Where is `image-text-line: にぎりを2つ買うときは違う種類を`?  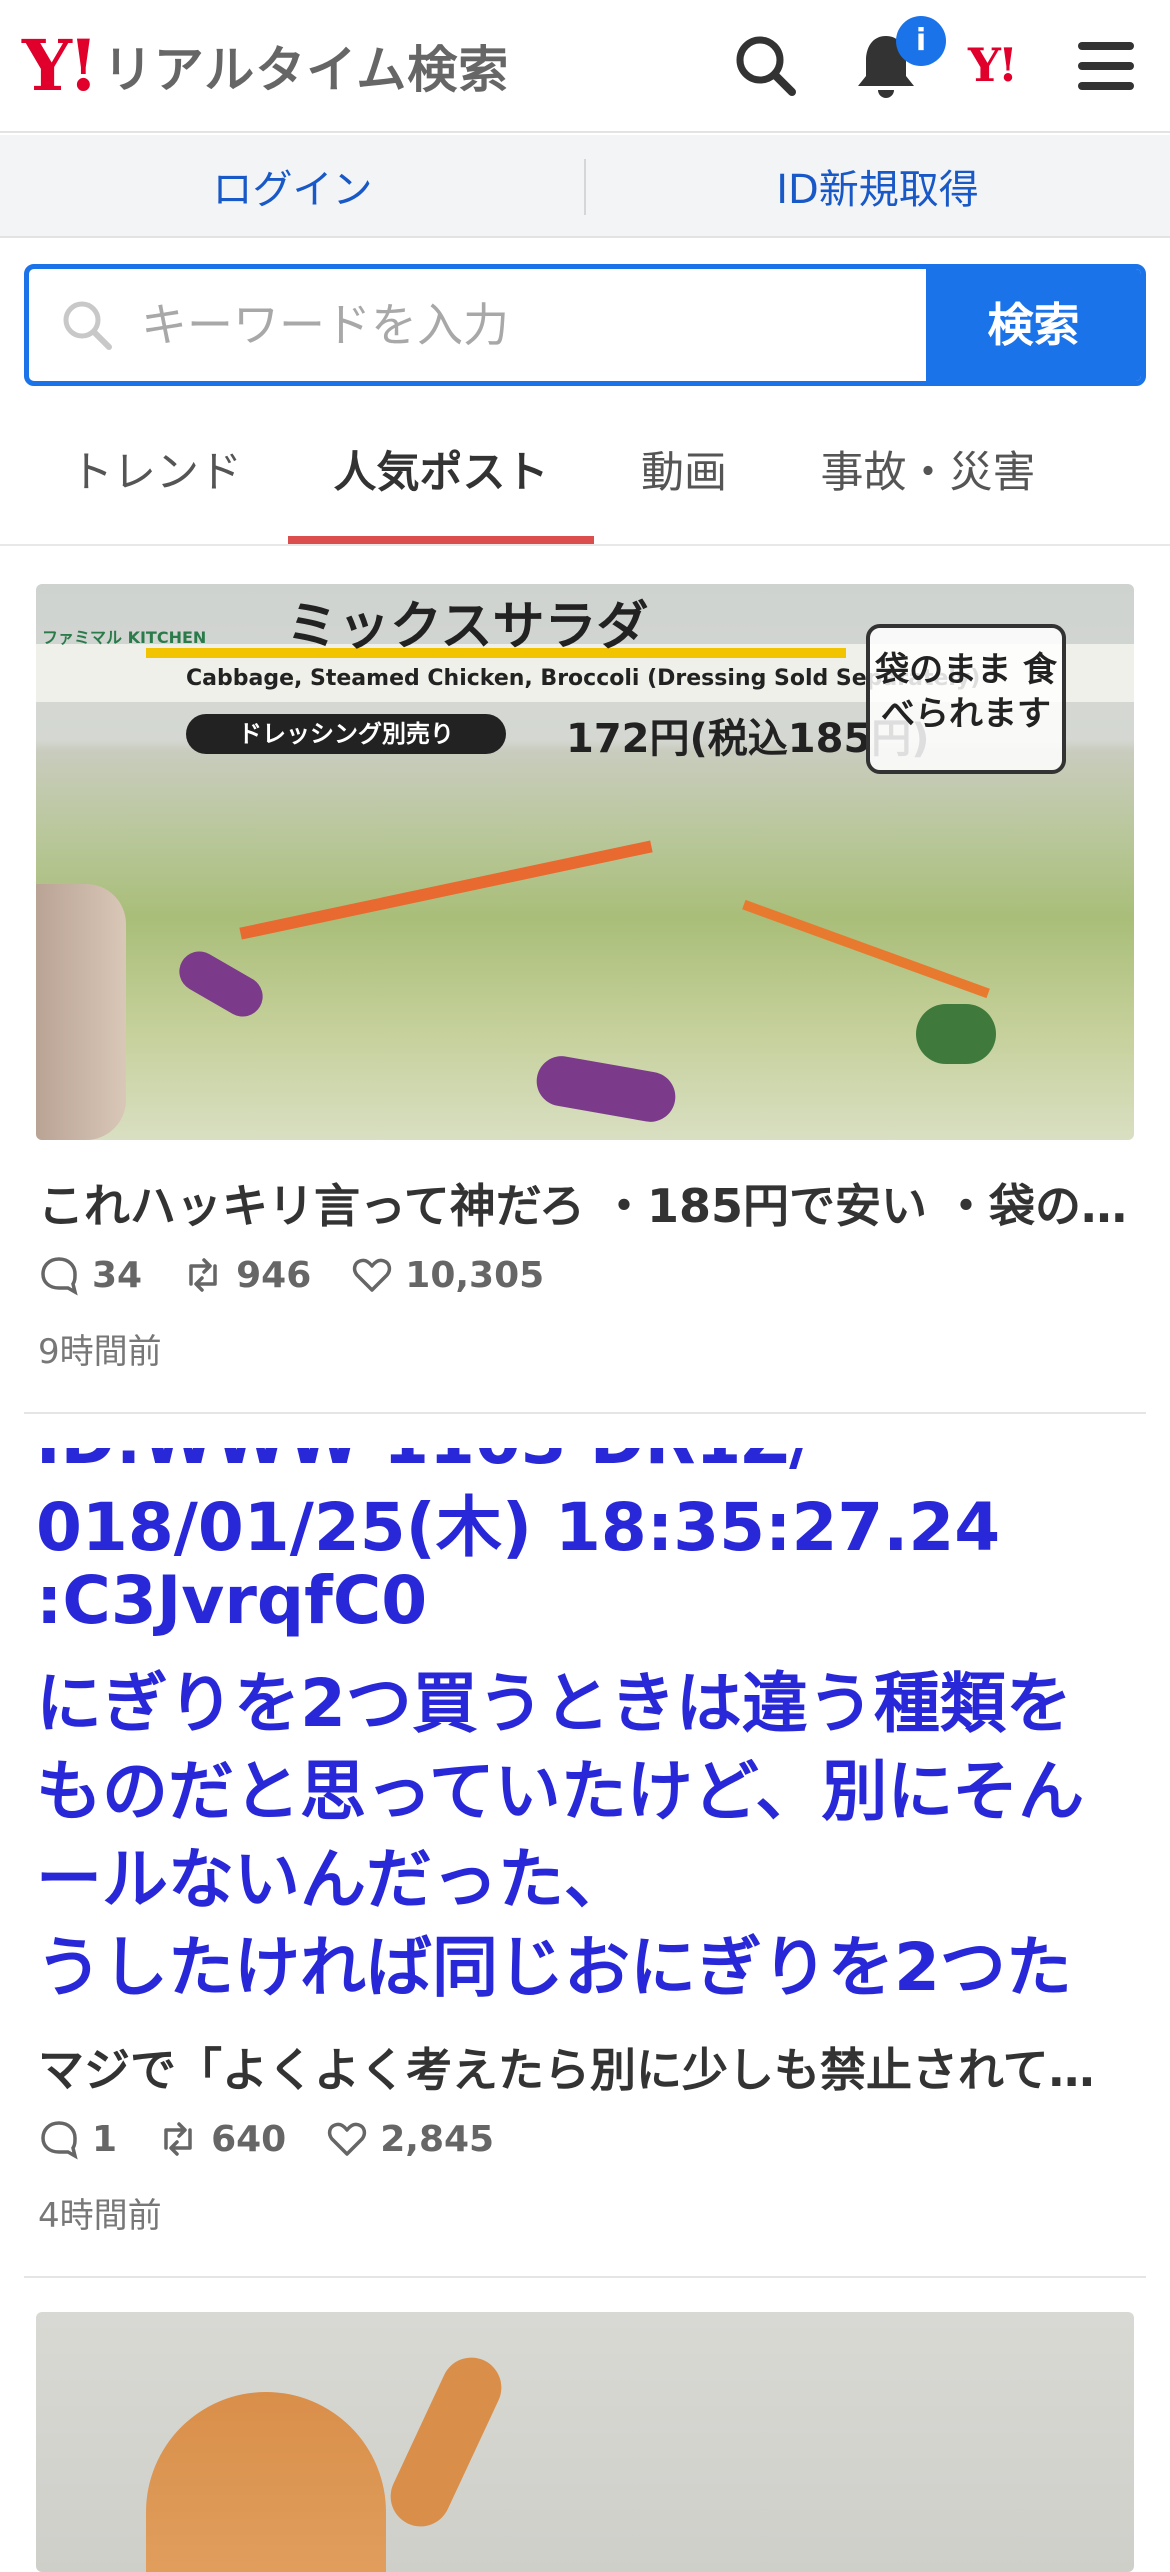 image-text-line: にぎりを2つ買うときは違う種類を is located at coordinates (554, 1703).